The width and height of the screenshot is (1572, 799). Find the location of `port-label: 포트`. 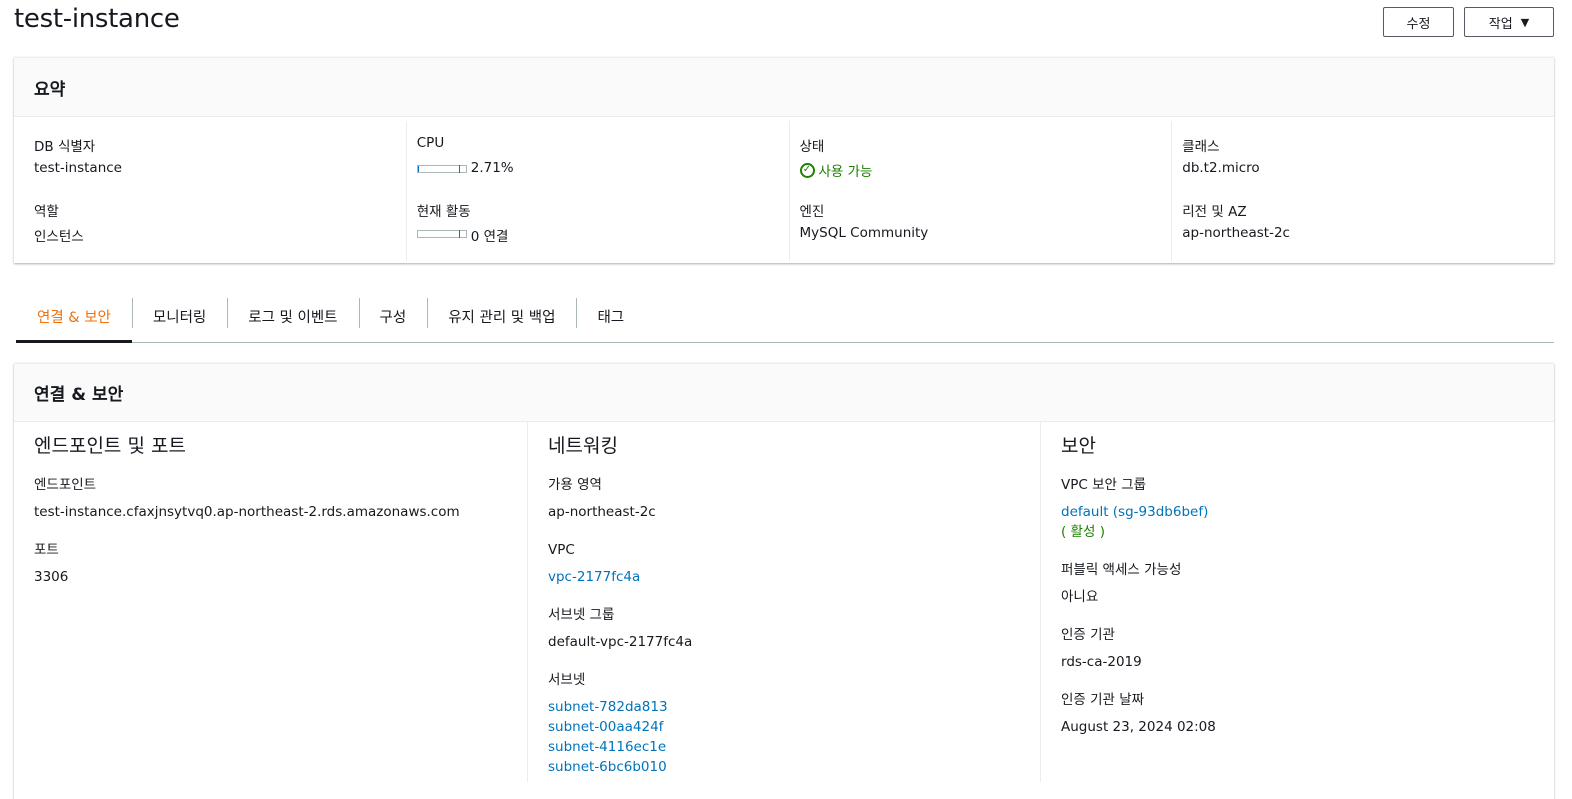

port-label: 포트 is located at coordinates (46, 550).